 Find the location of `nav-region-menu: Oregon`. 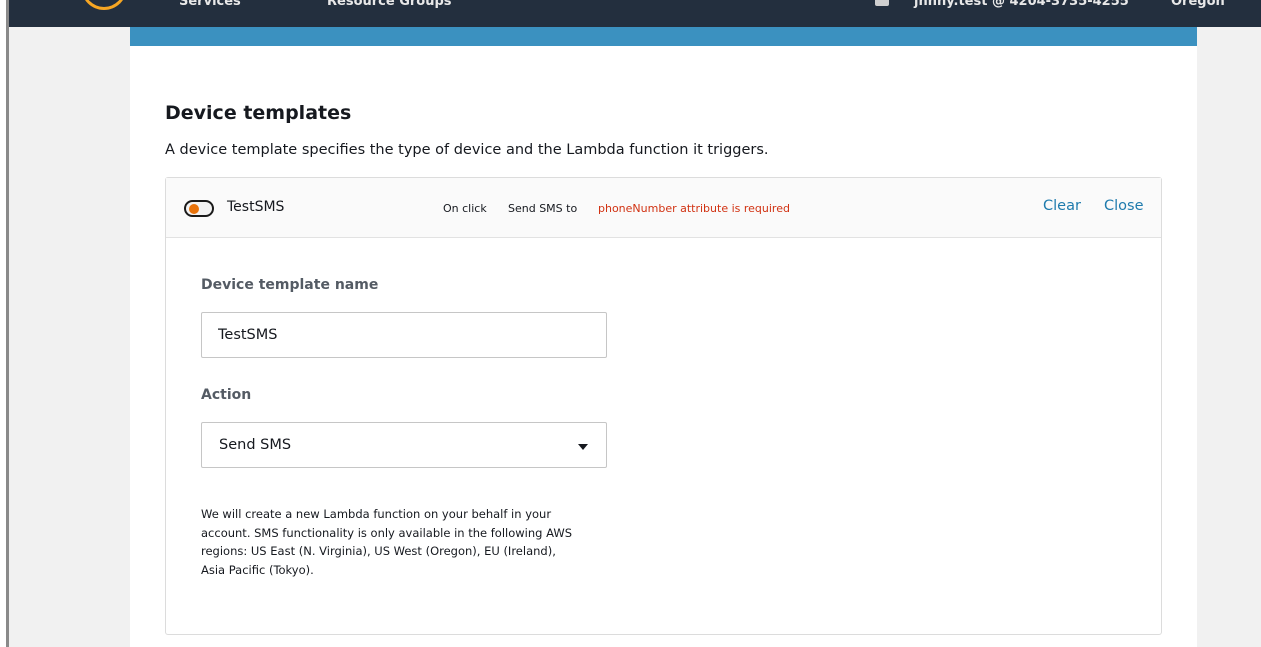

nav-region-menu: Oregon is located at coordinates (1198, 4).